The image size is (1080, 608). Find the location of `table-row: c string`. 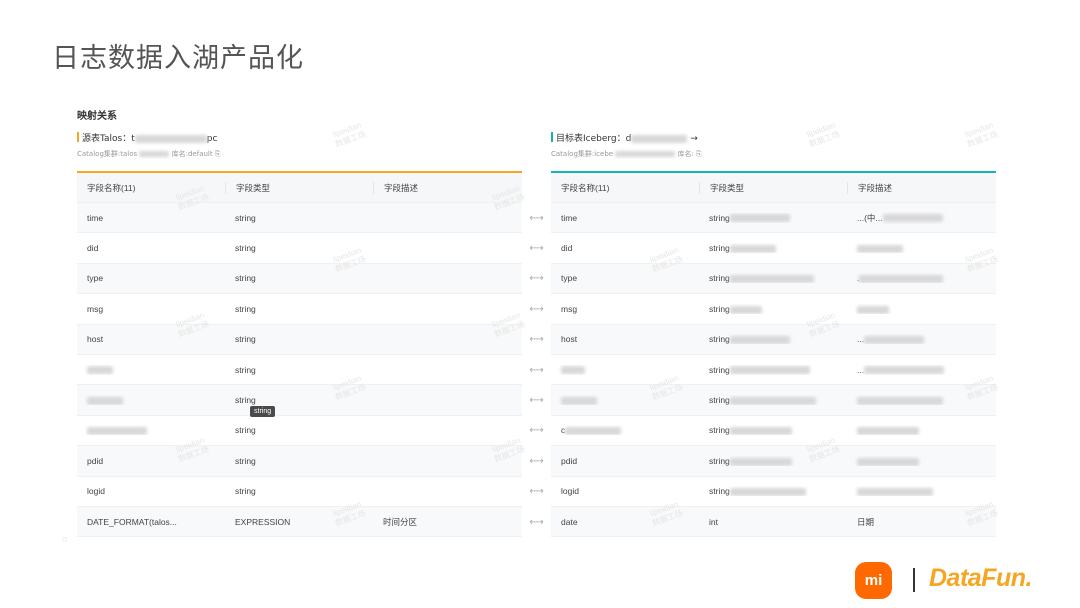

table-row: c string is located at coordinates (773, 431).